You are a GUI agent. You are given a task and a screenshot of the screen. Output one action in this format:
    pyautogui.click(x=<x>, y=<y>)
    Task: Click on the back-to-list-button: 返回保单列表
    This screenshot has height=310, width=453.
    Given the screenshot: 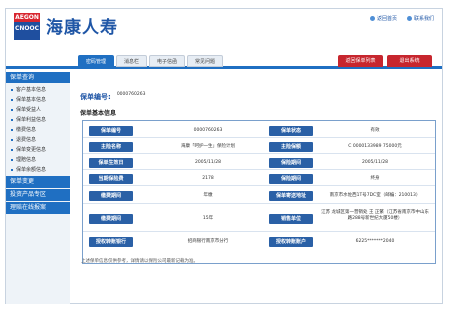 What is the action you would take?
    pyautogui.click(x=360, y=61)
    